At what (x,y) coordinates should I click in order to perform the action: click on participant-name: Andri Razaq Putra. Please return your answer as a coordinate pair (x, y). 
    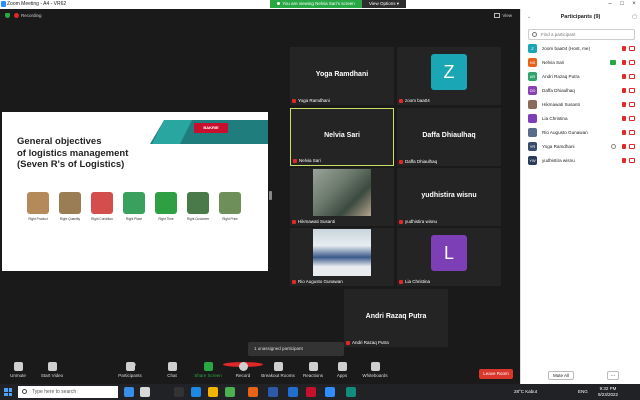
    Looking at the image, I should click on (561, 76).